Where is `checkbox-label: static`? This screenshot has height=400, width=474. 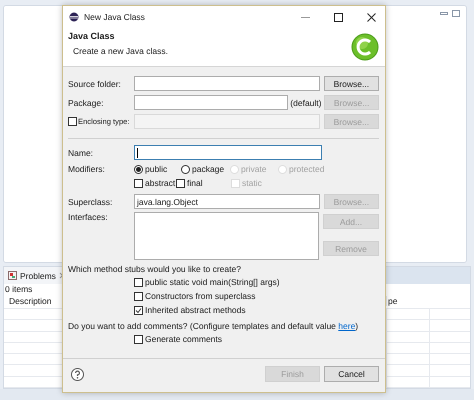
checkbox-label: static is located at coordinates (252, 183).